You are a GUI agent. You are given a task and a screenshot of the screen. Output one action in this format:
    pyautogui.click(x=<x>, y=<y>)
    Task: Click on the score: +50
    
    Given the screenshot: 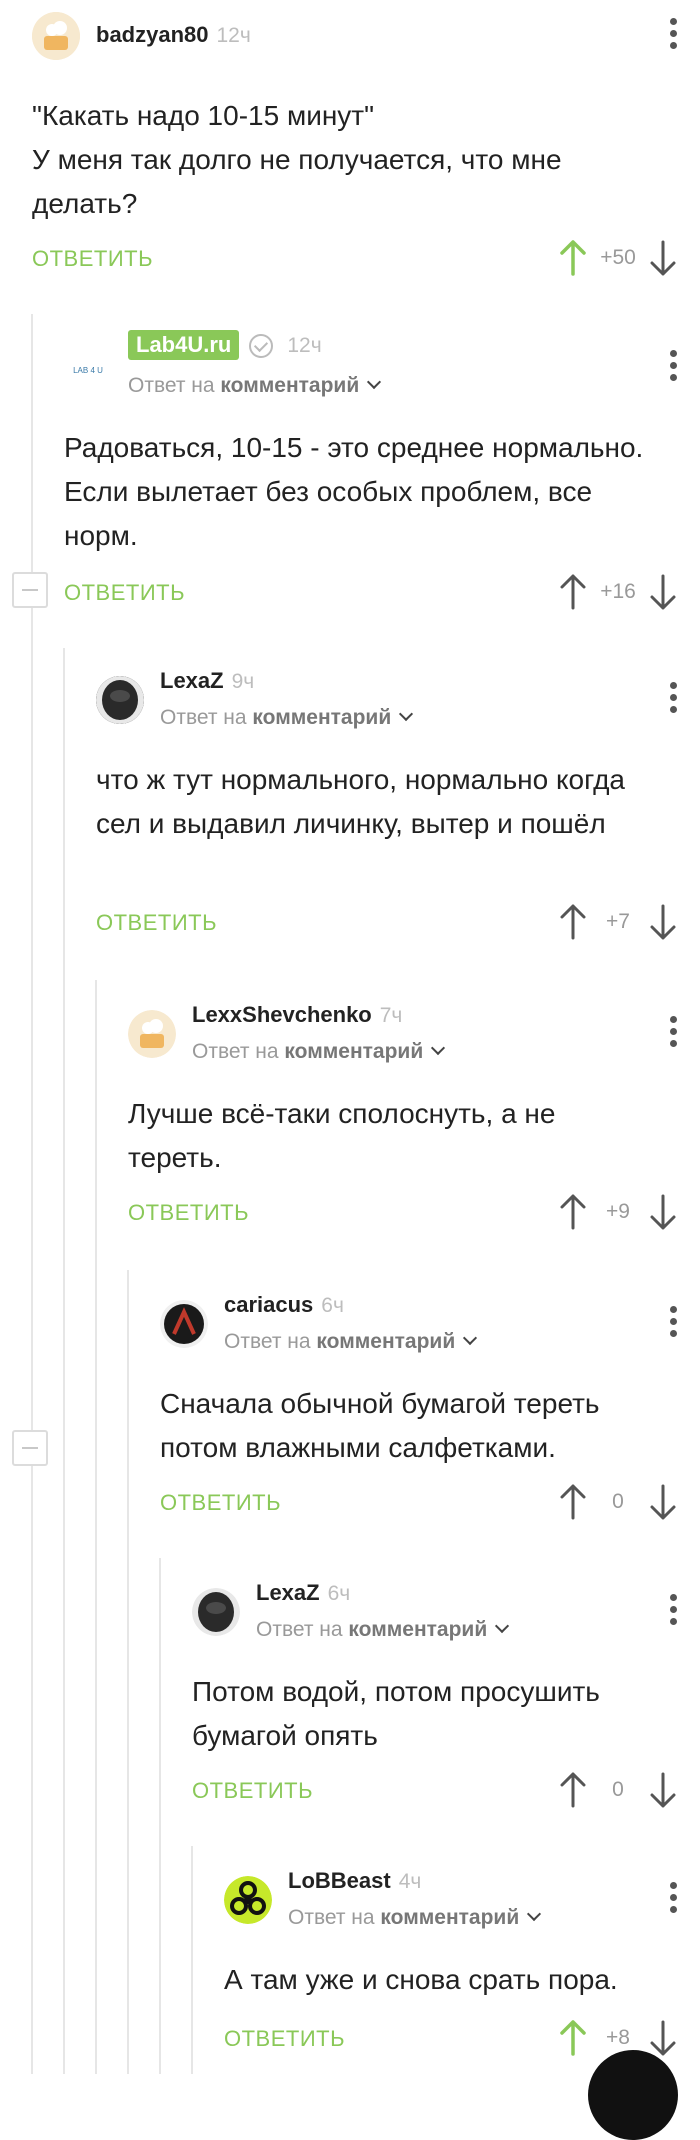 What is the action you would take?
    pyautogui.click(x=618, y=257)
    